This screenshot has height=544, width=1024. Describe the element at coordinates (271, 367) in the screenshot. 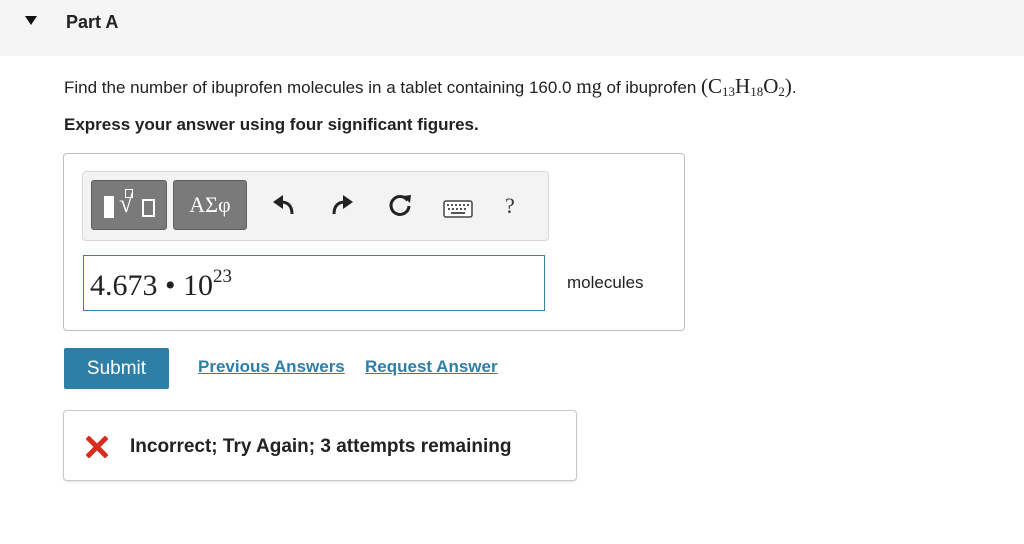

I see `previous-answers-link: Previous Answers` at that location.